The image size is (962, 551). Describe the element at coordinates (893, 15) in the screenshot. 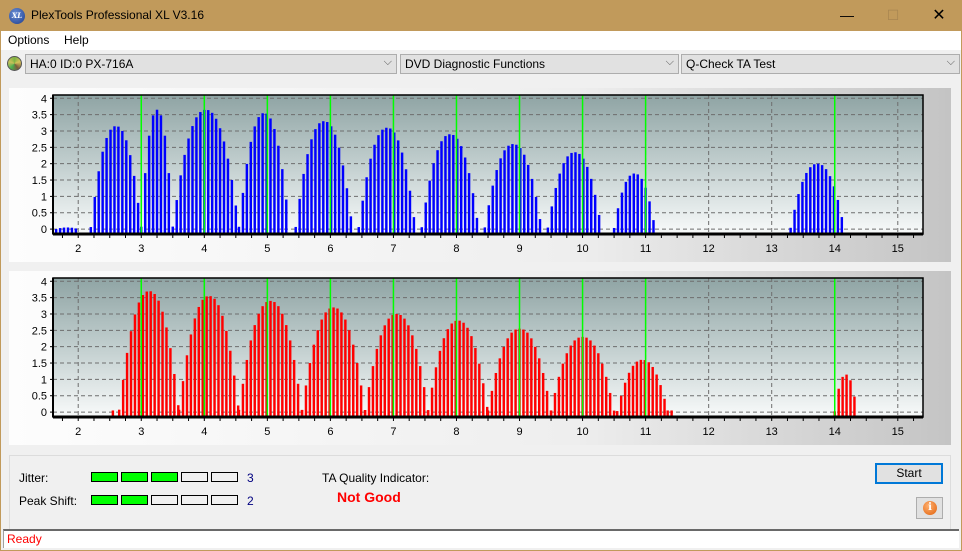

I see `maximize-button: ☐` at that location.